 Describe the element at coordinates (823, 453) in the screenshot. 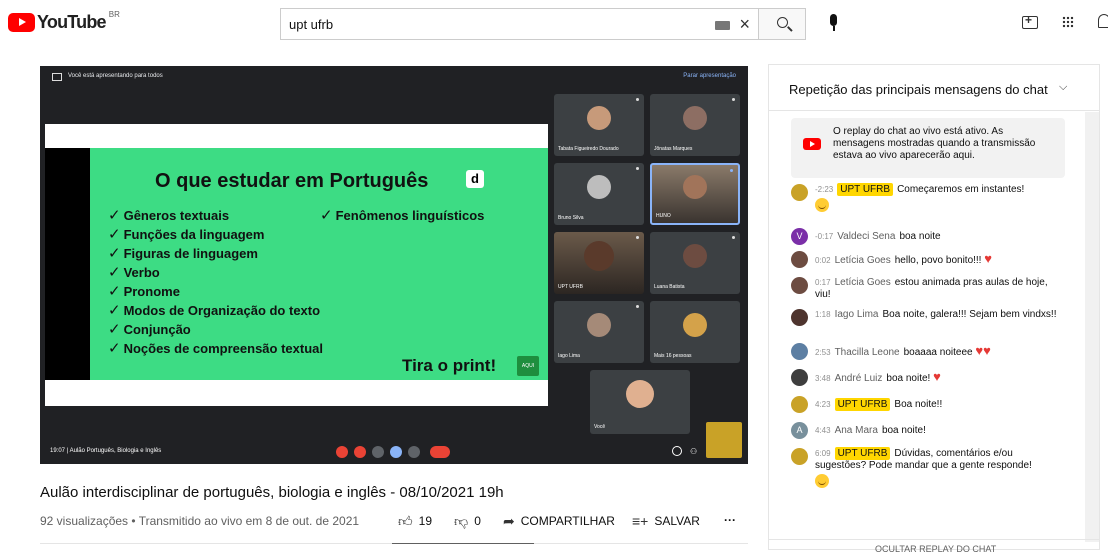

I see `message-timestamp: 6:09` at that location.